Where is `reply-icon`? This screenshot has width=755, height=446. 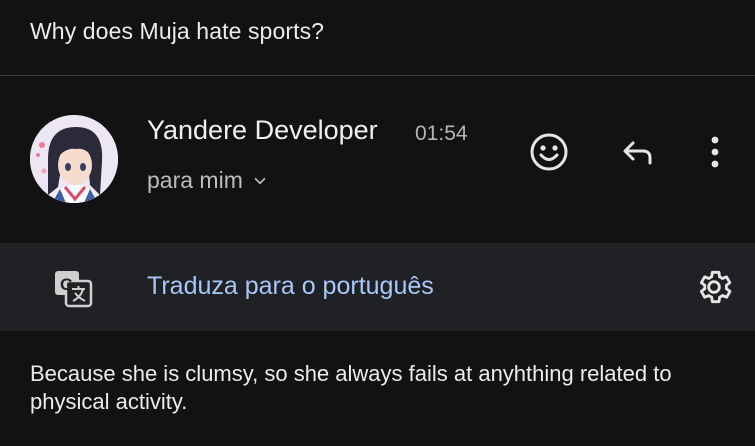
reply-icon is located at coordinates (637, 153).